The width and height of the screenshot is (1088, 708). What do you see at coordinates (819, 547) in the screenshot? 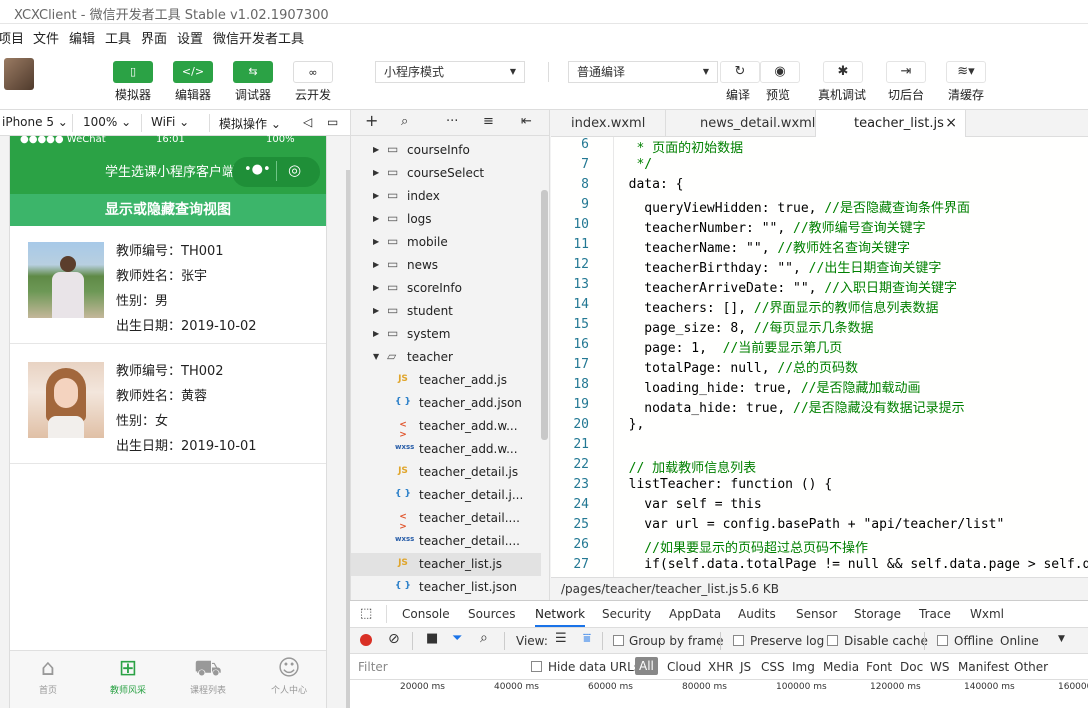
I see `code-line: 26 //如果要显示的页码超过总页码不操作` at bounding box center [819, 547].